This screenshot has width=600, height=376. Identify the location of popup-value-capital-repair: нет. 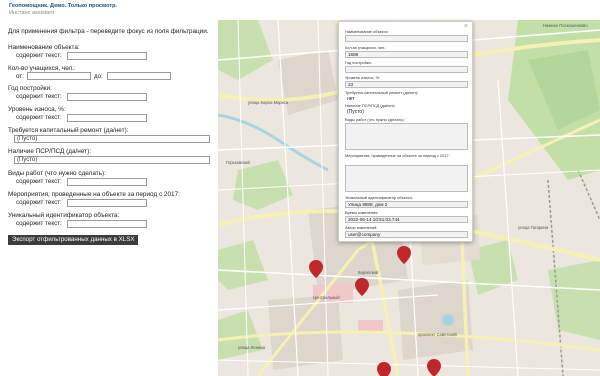
(351, 99).